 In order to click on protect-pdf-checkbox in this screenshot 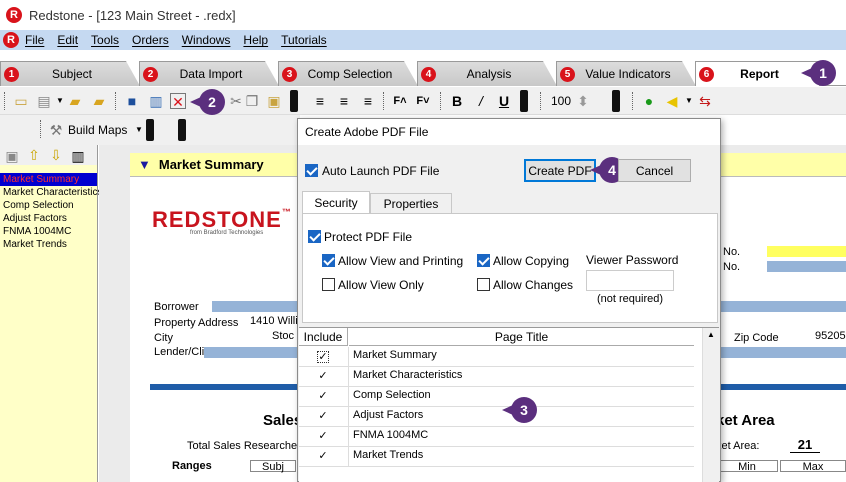, I will do `click(314, 236)`.